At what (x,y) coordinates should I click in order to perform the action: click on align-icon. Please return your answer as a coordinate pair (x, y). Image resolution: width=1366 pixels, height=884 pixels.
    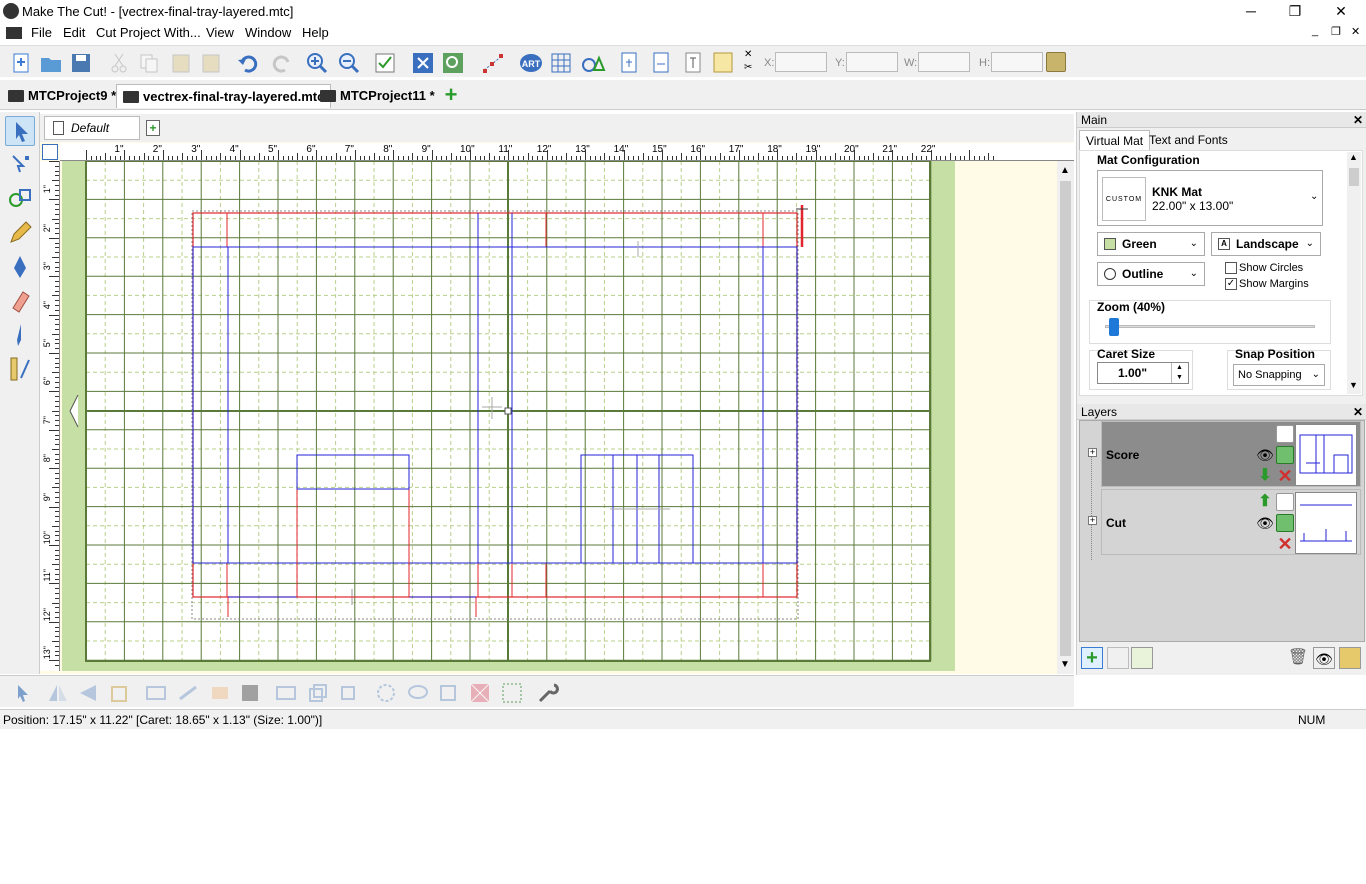
    Looking at the image, I should click on (156, 693).